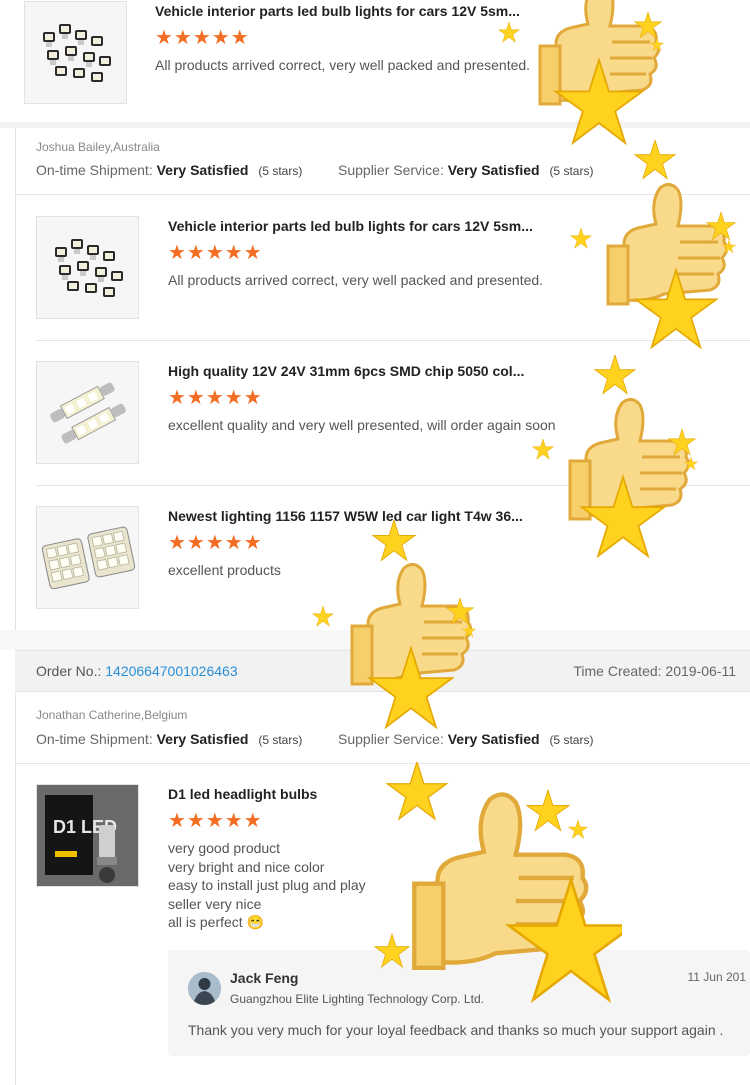 The image size is (750, 1085). I want to click on product-image-festoon, so click(87, 412).